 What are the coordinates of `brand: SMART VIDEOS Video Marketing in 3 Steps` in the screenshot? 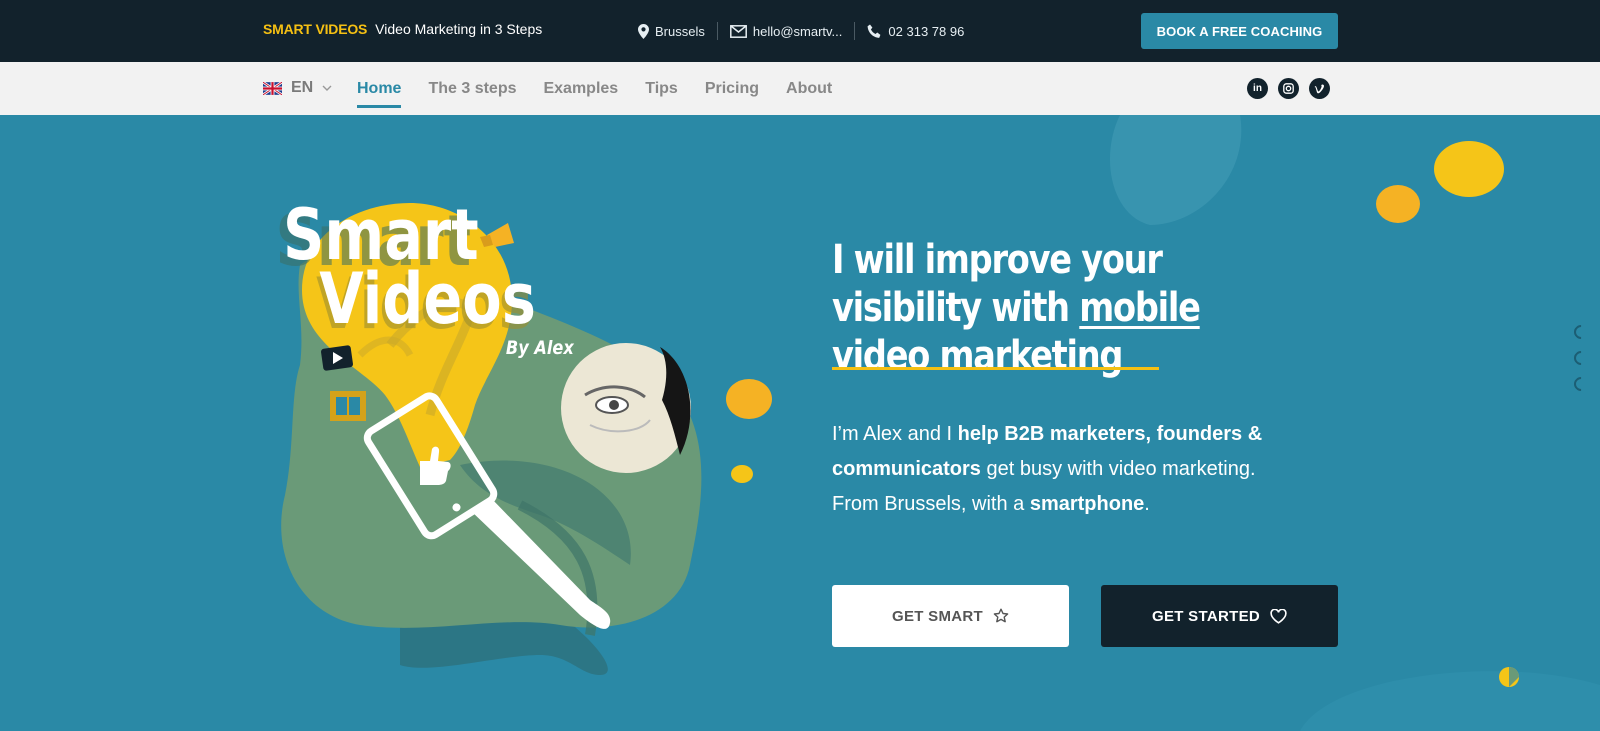 It's located at (402, 29).